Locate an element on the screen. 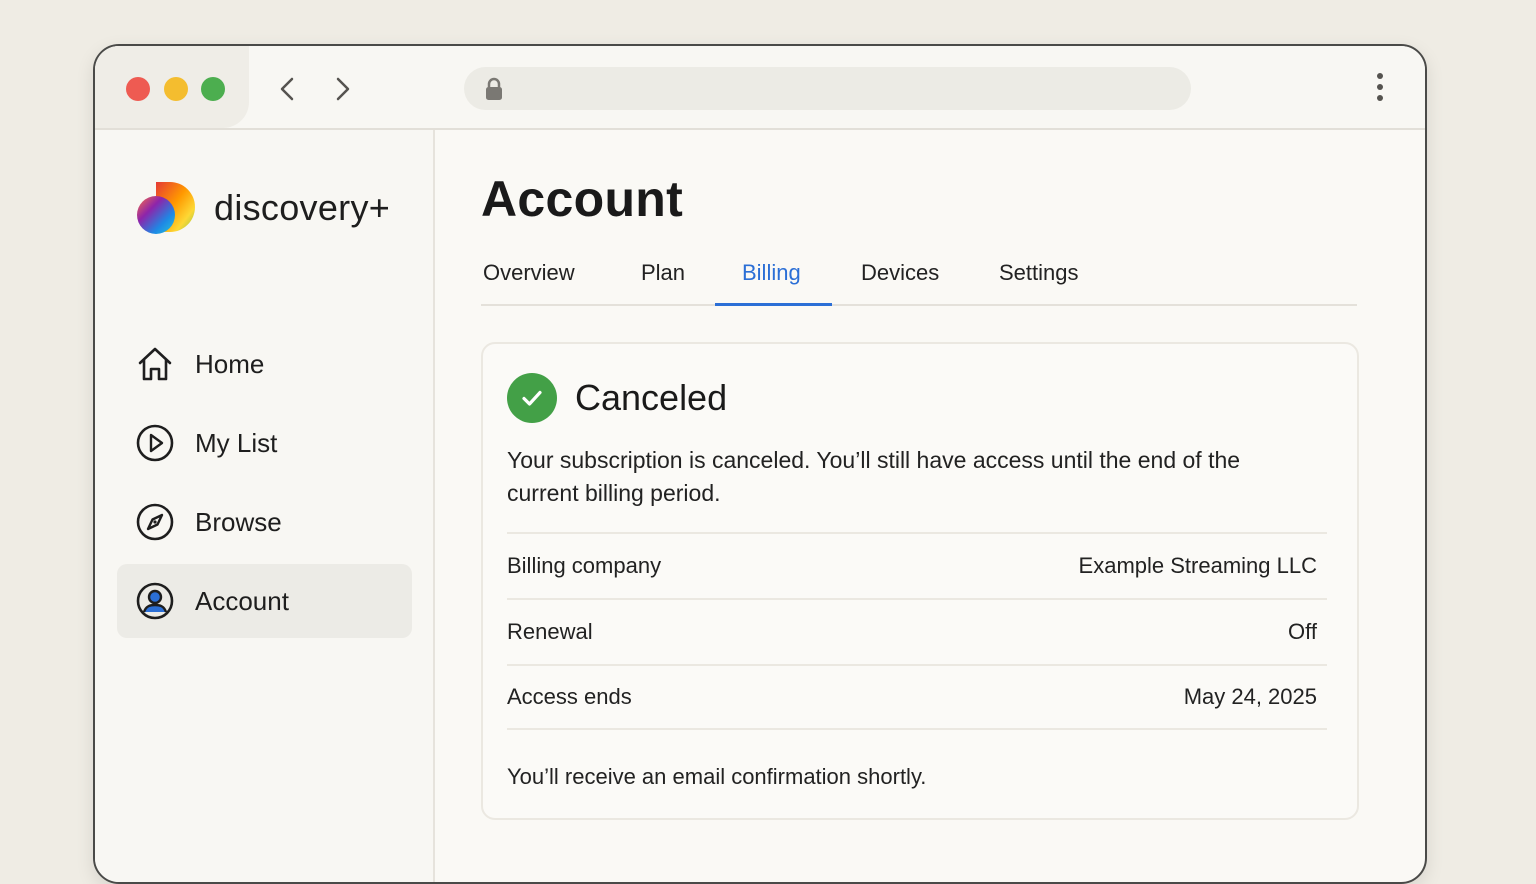 This screenshot has width=1536, height=884. detail-row-renewal: Renewal Off is located at coordinates (917, 631).